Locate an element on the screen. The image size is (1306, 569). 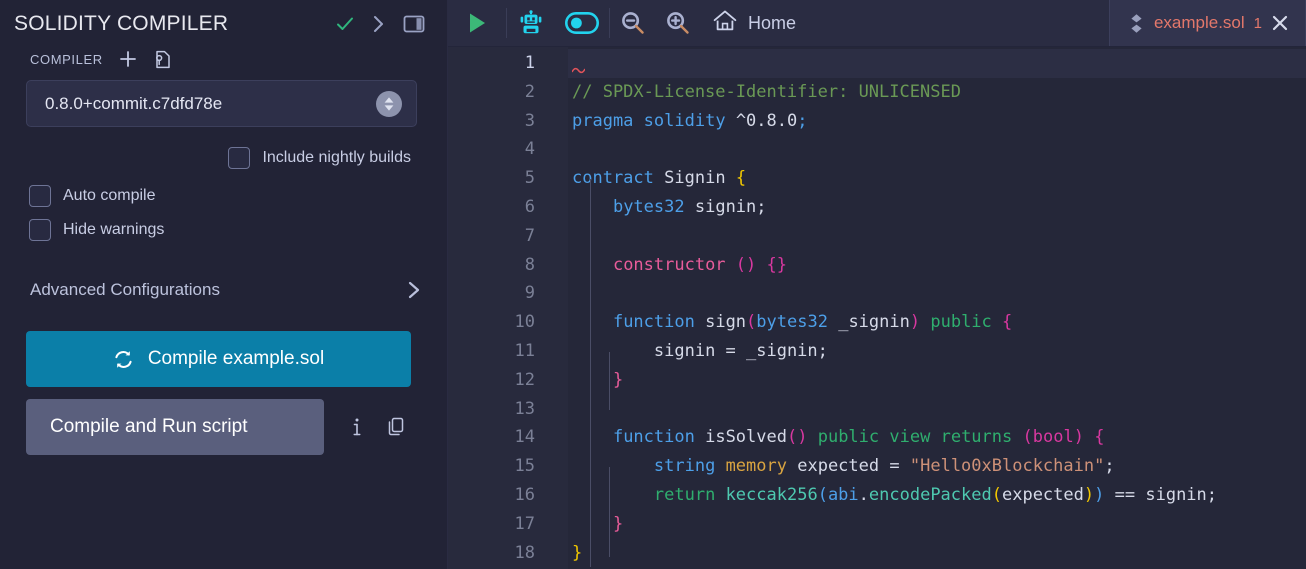
line-number: 10 is located at coordinates (524, 322).